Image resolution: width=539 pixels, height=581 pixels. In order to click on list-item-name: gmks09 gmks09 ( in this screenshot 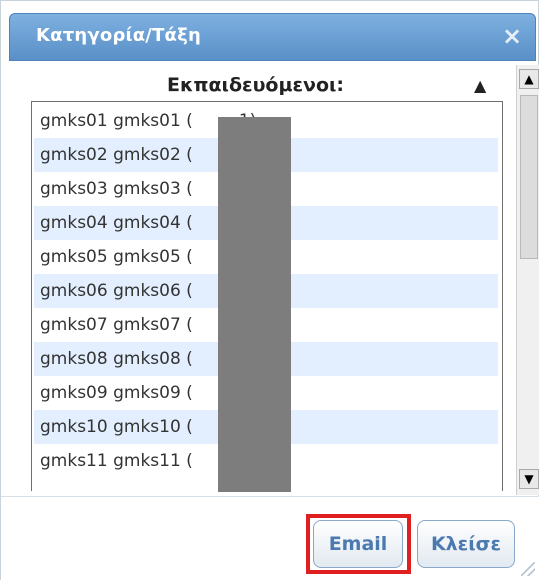, I will do `click(116, 393)`.